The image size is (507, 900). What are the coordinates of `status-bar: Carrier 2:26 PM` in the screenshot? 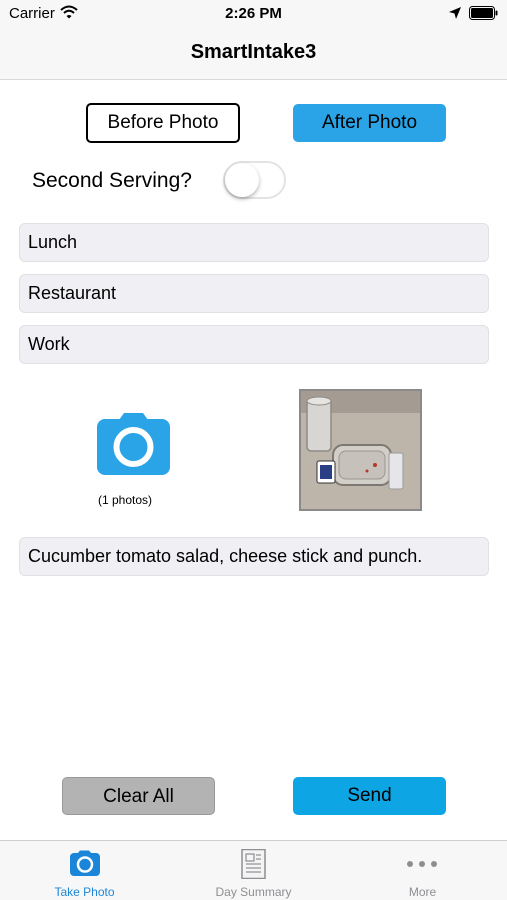 It's located at (253, 14).